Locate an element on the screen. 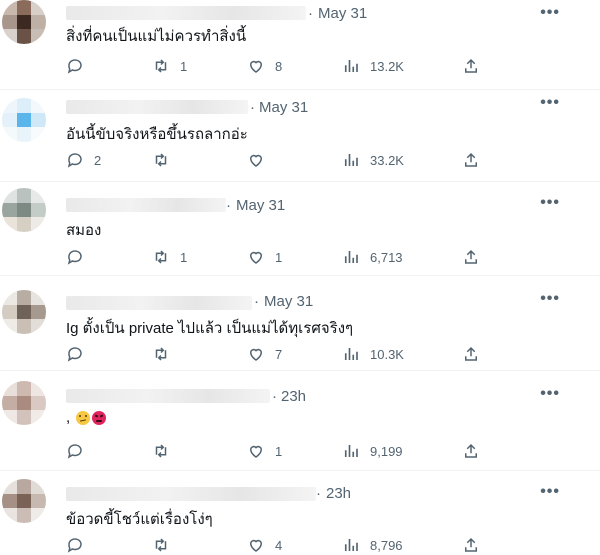 Image resolution: width=600 pixels, height=555 pixels. like-count: 1 is located at coordinates (279, 451).